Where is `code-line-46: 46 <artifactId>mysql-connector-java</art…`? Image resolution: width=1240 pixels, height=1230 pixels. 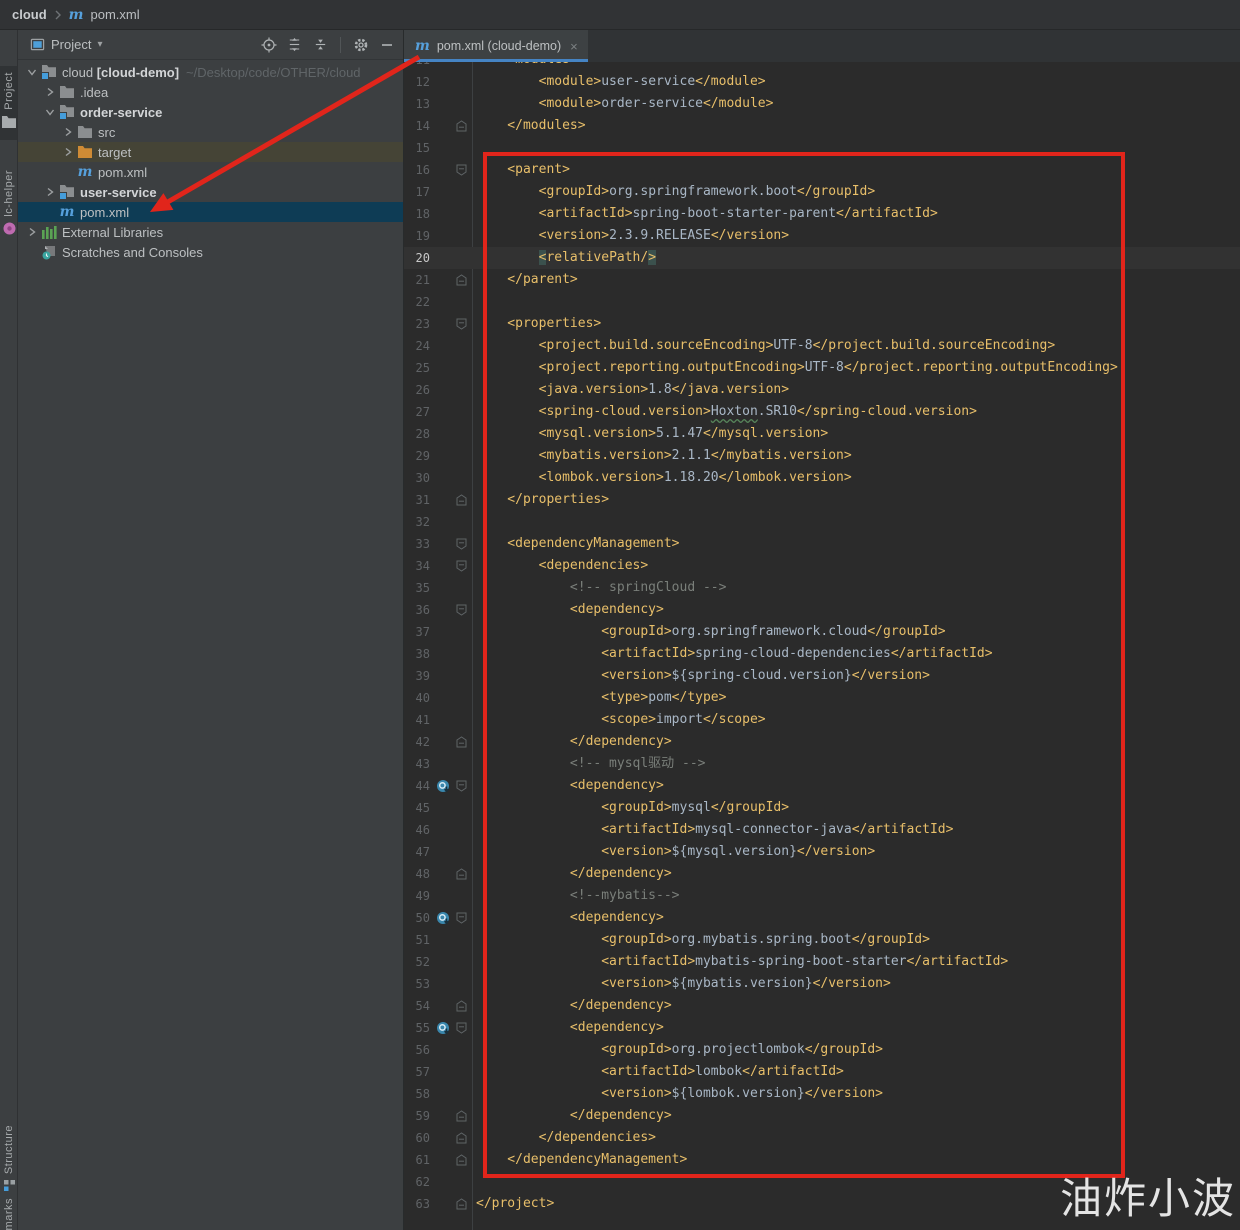
code-line-46: 46 <artifactId>mysql-connector-java</art… is located at coordinates (822, 830).